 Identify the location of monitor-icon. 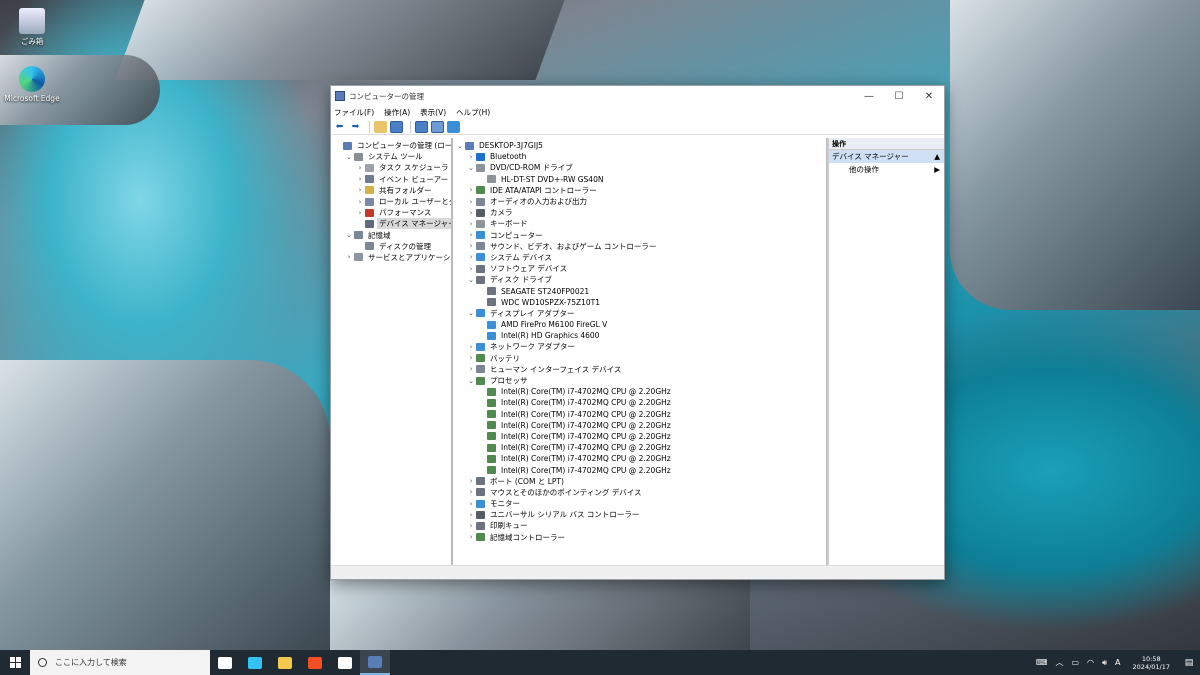
(453, 126).